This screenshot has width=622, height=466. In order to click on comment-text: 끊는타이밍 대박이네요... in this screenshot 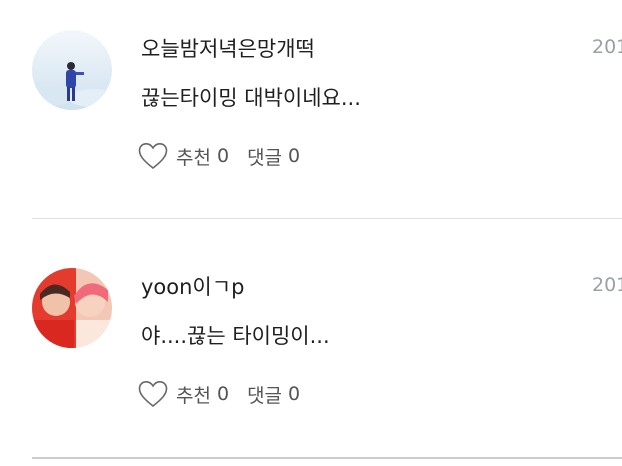, I will do `click(251, 98)`.